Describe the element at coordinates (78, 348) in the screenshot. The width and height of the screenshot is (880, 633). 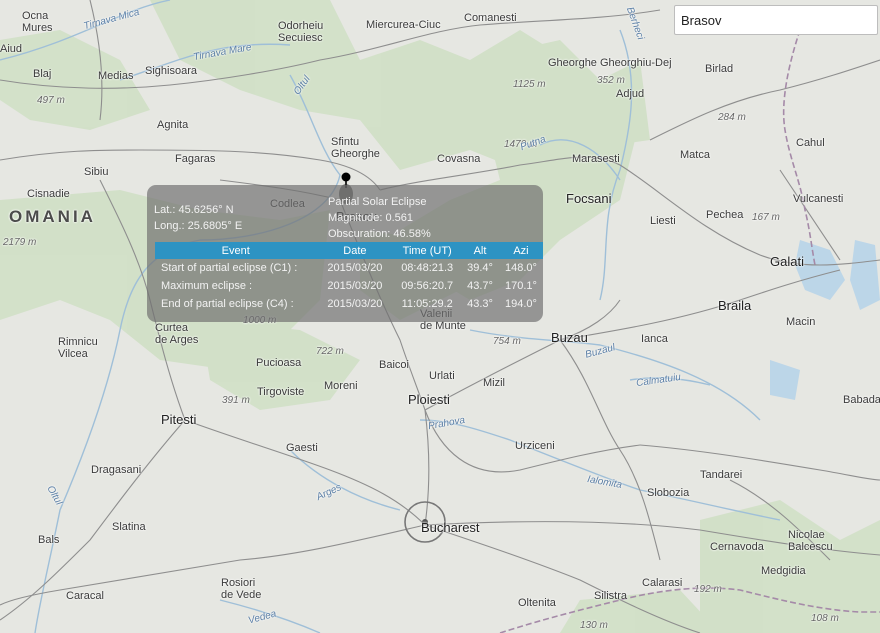
I see `place-label-rimnicu-vilcea: Rimnicu Vilcea` at that location.